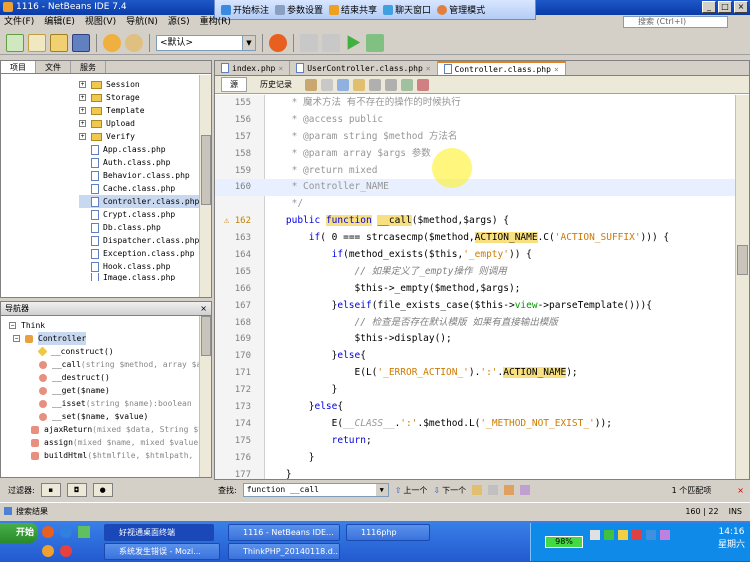 This screenshot has width=750, height=562. Describe the element at coordinates (145, 201) in the screenshot. I see `tree-file-selected: Controller.class.php` at that location.